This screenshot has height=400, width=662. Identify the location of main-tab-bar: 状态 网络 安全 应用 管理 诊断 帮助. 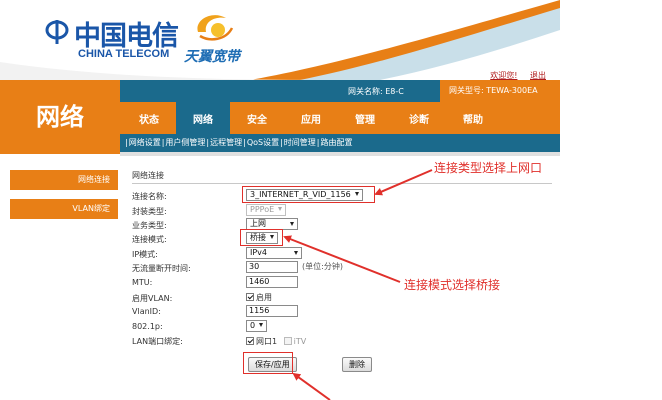
(340, 118).